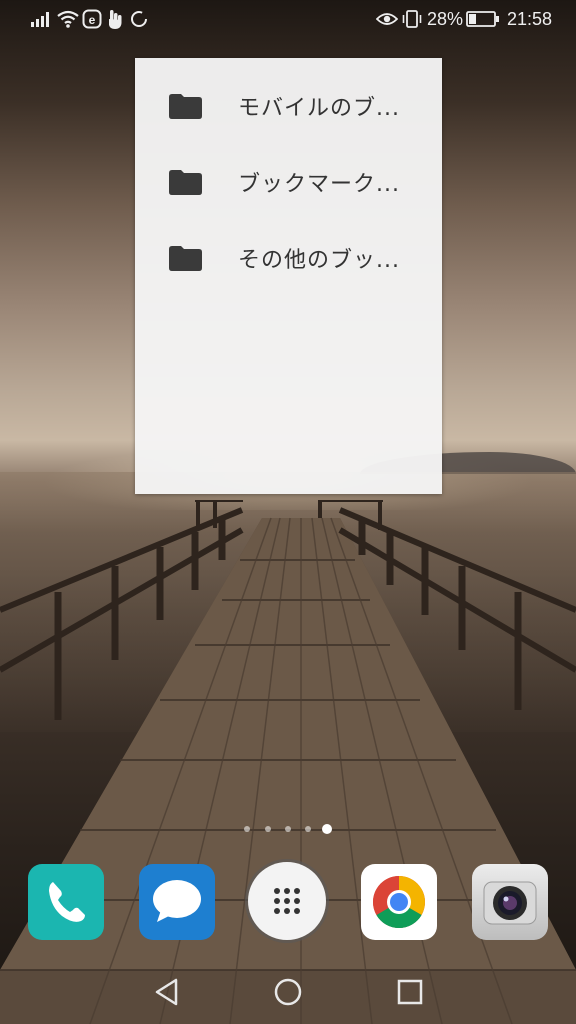  I want to click on chrome-app, so click(399, 902).